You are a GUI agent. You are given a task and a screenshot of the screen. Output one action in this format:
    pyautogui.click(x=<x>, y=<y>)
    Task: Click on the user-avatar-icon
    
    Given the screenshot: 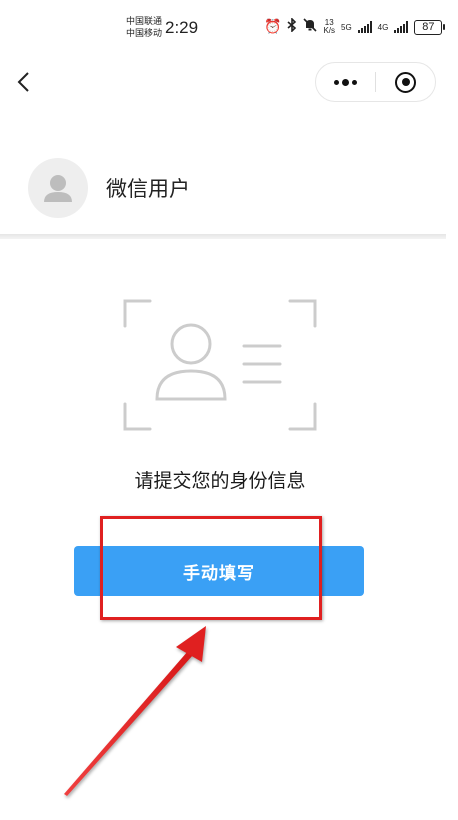 What is the action you would take?
    pyautogui.click(x=58, y=188)
    